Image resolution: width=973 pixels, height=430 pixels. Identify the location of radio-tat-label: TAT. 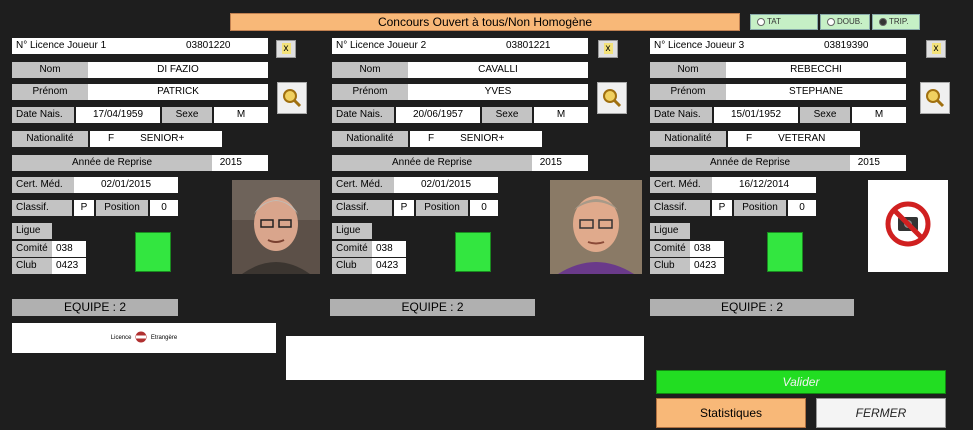
(774, 21).